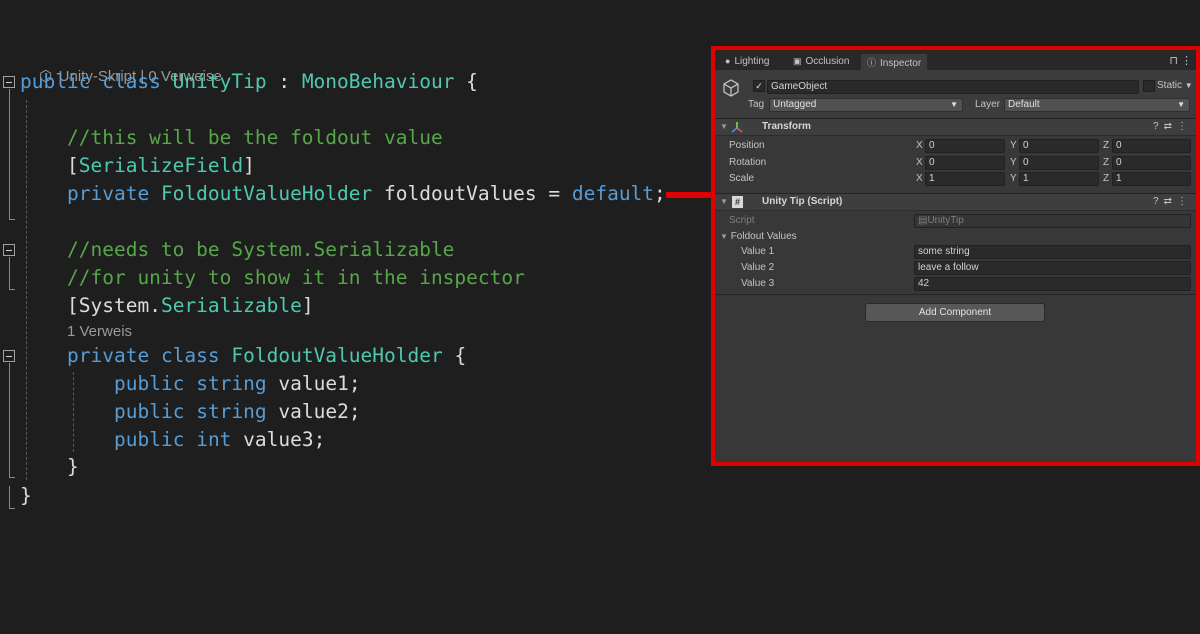 Image resolution: width=1200 pixels, height=634 pixels. I want to click on bulb-icon: ●, so click(728, 61).